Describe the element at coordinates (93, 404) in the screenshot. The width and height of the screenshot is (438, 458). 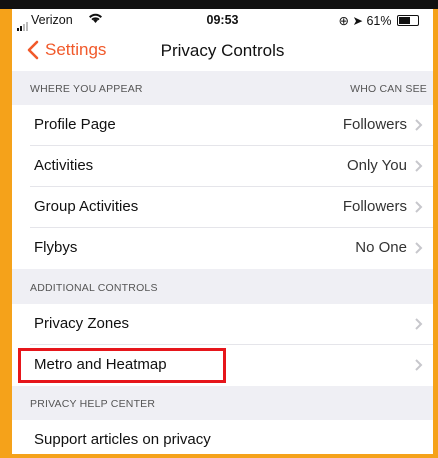
I see `section-title: PRIVACY HELP CENTER` at that location.